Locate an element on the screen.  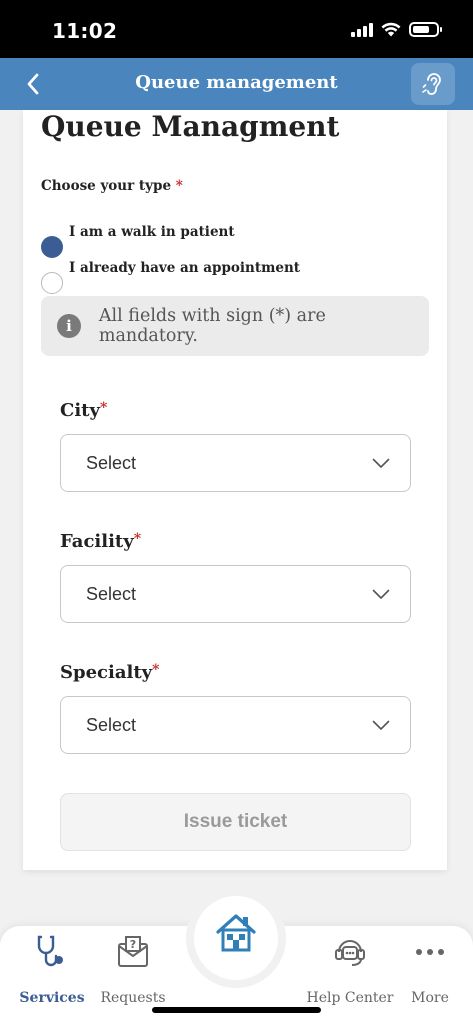
radio-unselected-icon is located at coordinates (52, 283).